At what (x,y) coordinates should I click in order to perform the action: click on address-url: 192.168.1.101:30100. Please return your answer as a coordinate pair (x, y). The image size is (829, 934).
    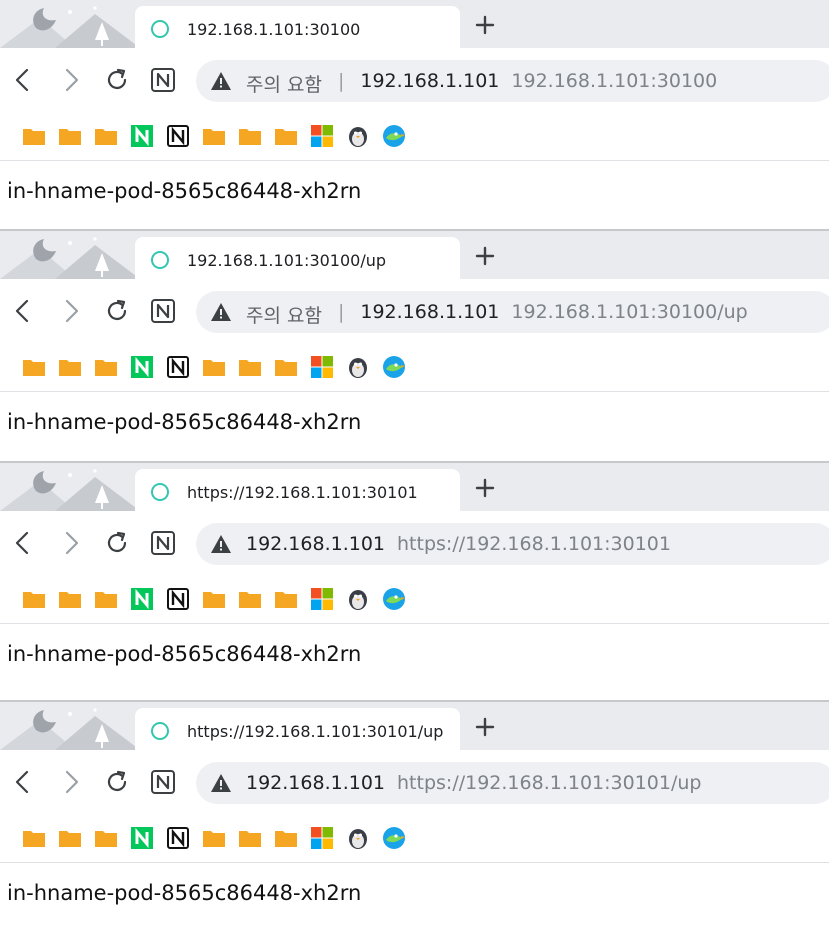
    Looking at the image, I should click on (614, 81).